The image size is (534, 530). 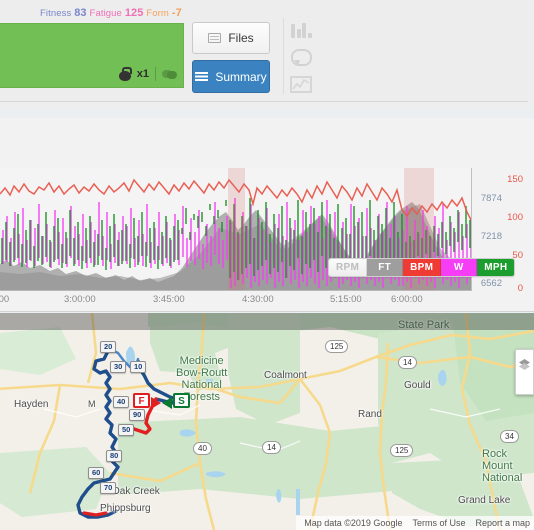 What do you see at coordinates (157, 13) in the screenshot?
I see `form-label: Form` at bounding box center [157, 13].